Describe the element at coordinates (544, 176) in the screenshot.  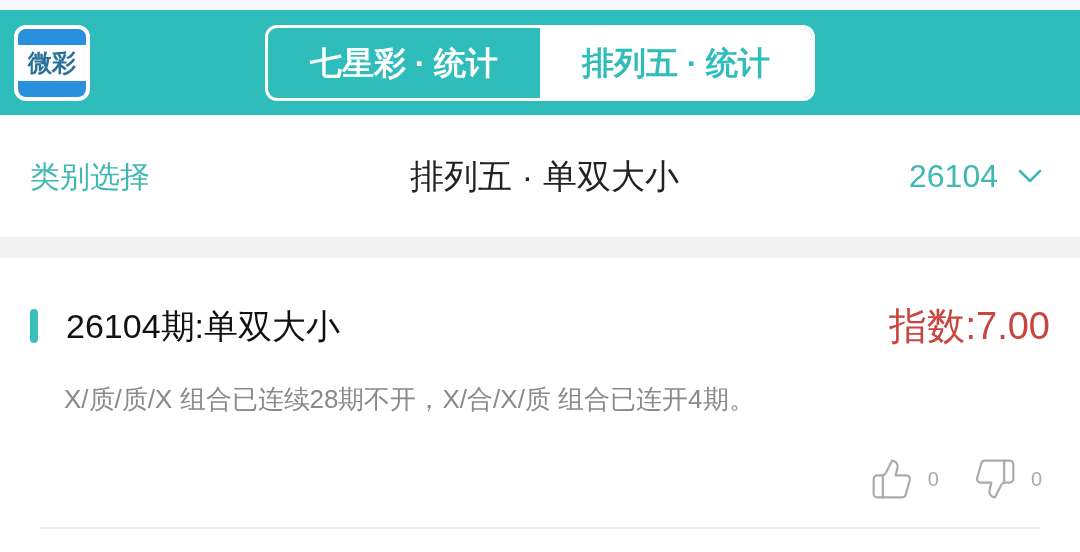
I see `page-title: 排列五 · 单双大小` at that location.